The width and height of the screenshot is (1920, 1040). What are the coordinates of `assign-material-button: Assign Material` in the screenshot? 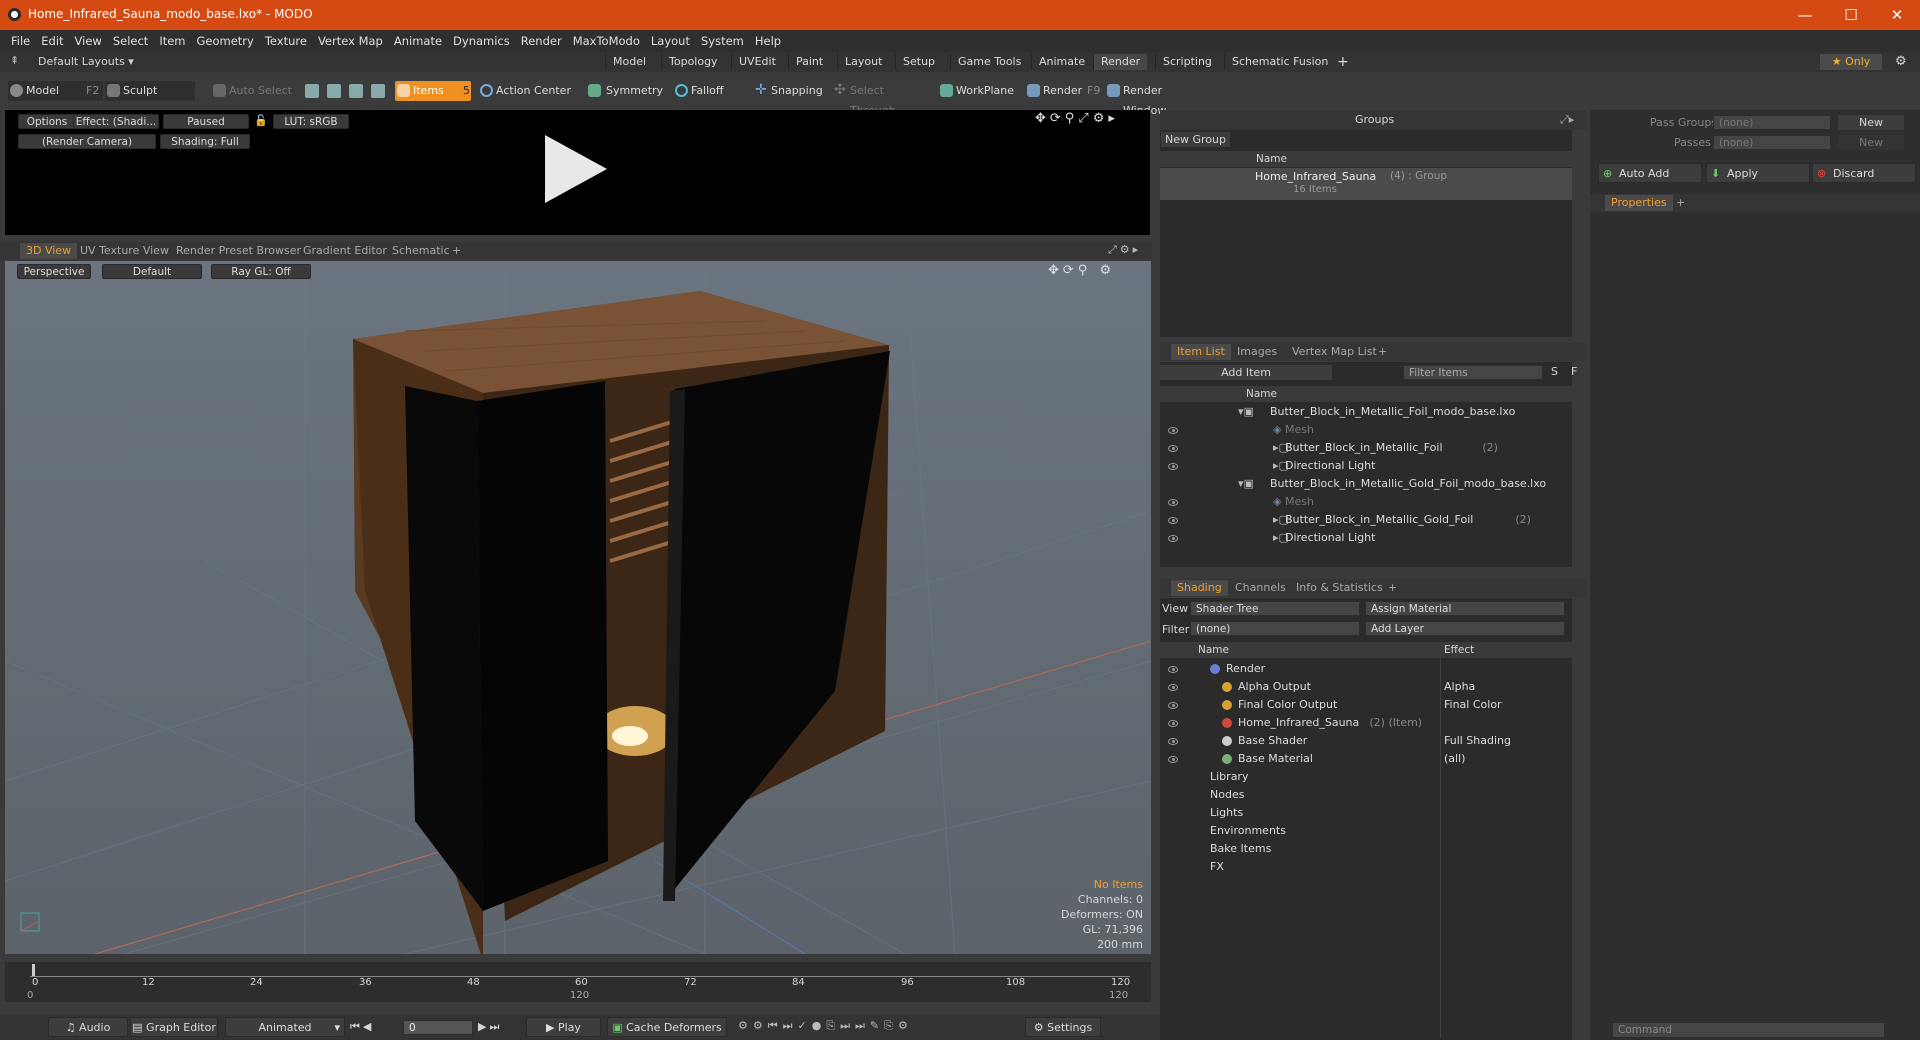 It's located at (1465, 608).